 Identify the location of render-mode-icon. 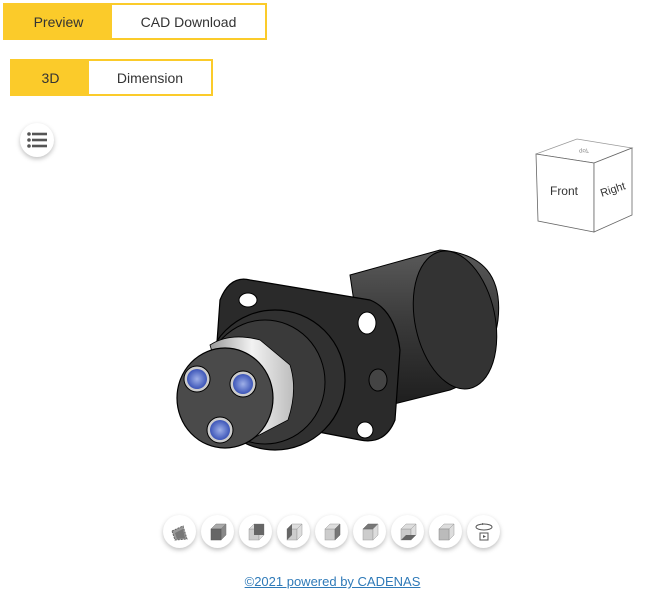
(179, 532).